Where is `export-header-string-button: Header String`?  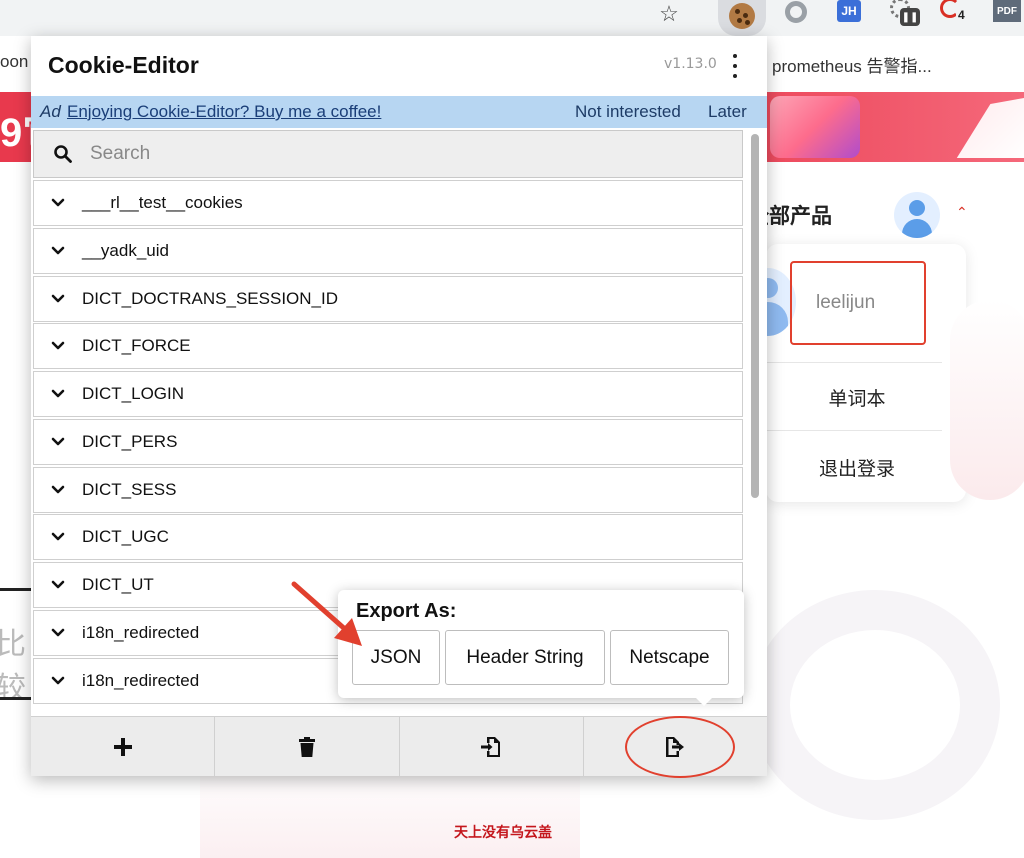
export-header-string-button: Header String is located at coordinates (525, 657).